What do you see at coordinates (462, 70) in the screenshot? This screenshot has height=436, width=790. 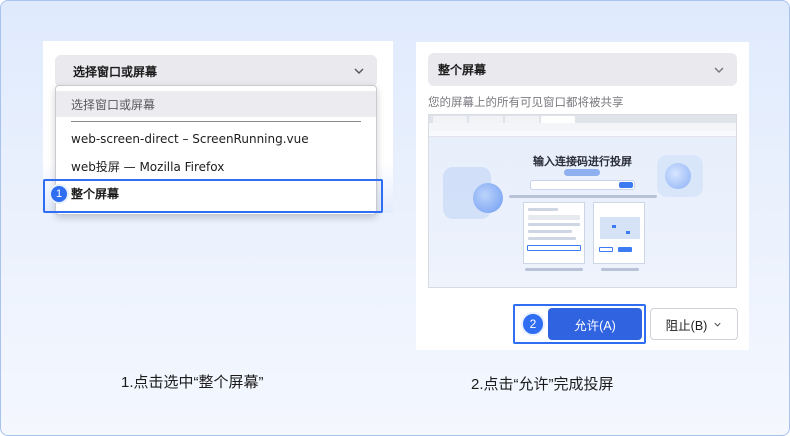 I see `source-select-label: 整个屏幕` at bounding box center [462, 70].